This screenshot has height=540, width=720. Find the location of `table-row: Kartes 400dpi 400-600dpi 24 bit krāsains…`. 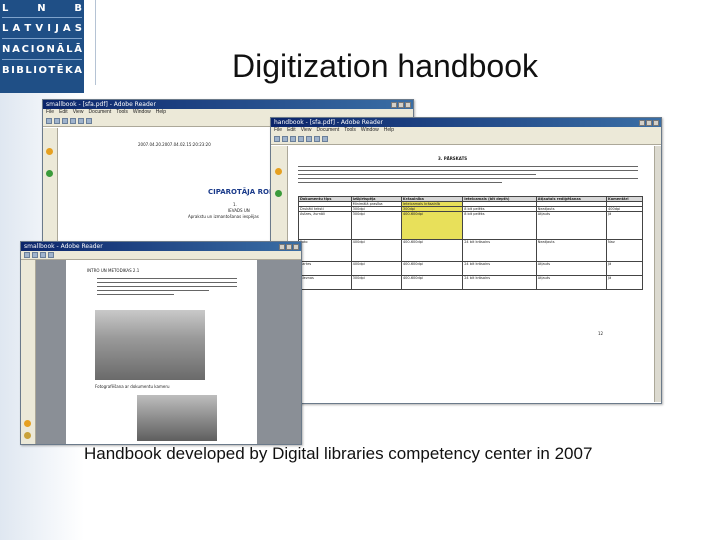

table-row: Kartes 400dpi 400-600dpi 24 bit krāsains… is located at coordinates (470, 268).